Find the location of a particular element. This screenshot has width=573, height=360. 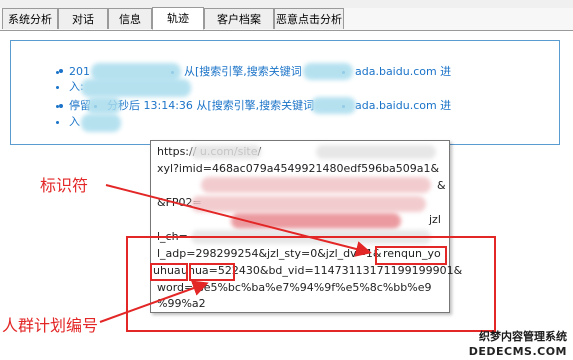

arrow-to-identifier is located at coordinates (238, 220).